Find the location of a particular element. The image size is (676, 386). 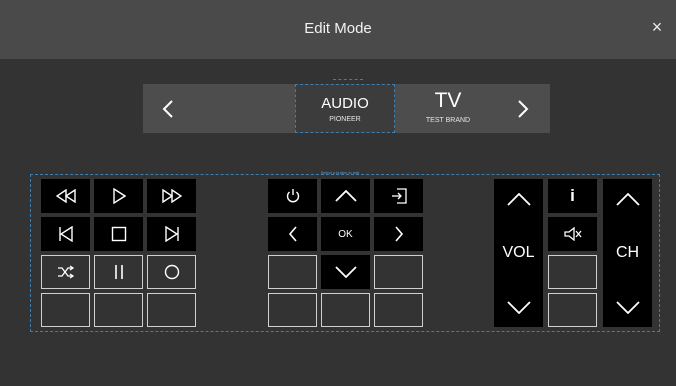

skip-next-button is located at coordinates (171, 234).